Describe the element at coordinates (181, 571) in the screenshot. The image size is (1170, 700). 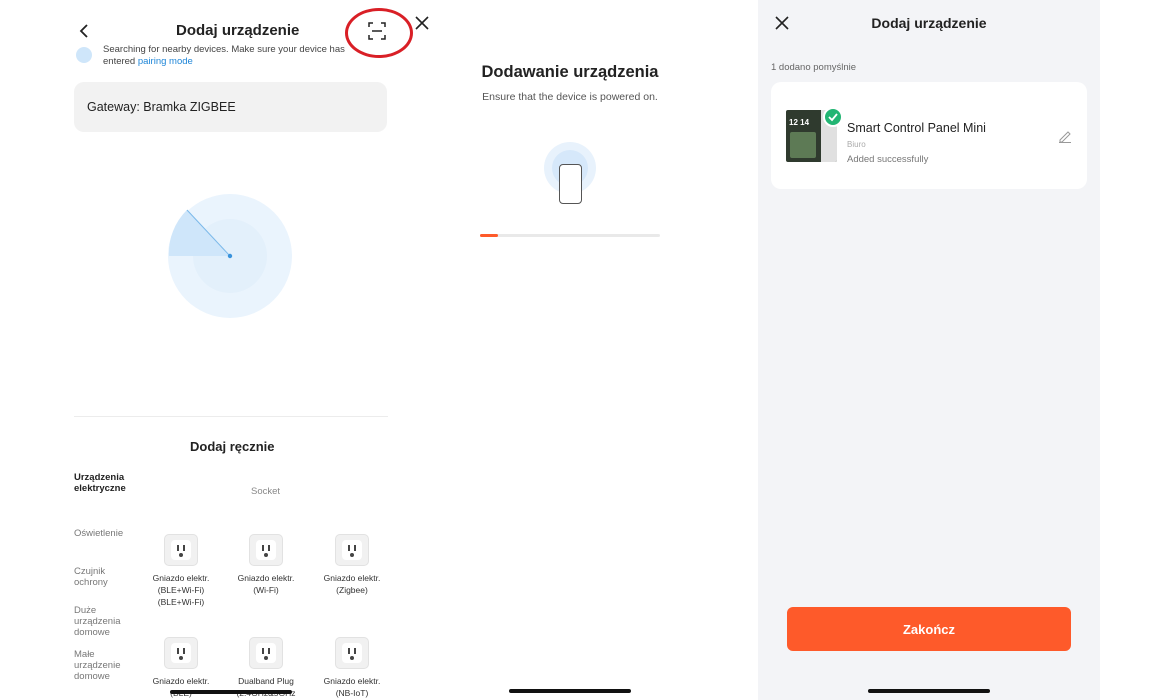
I see `device-socket-ble-wifi: Gniazdo elektr. (BLE+Wi-Fi) (BLE+Wi-Fi)` at that location.